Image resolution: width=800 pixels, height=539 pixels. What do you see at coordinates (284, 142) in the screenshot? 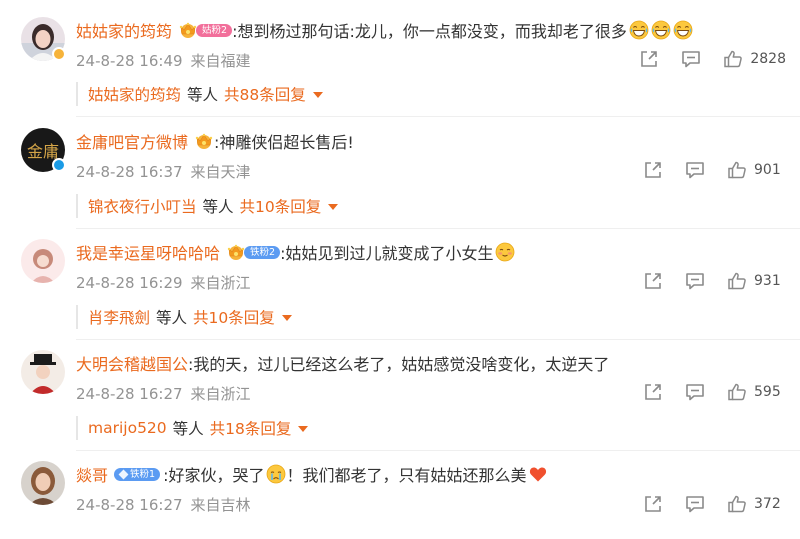
I see `comment-text: :神雕侠侣超长售后!` at bounding box center [284, 142].